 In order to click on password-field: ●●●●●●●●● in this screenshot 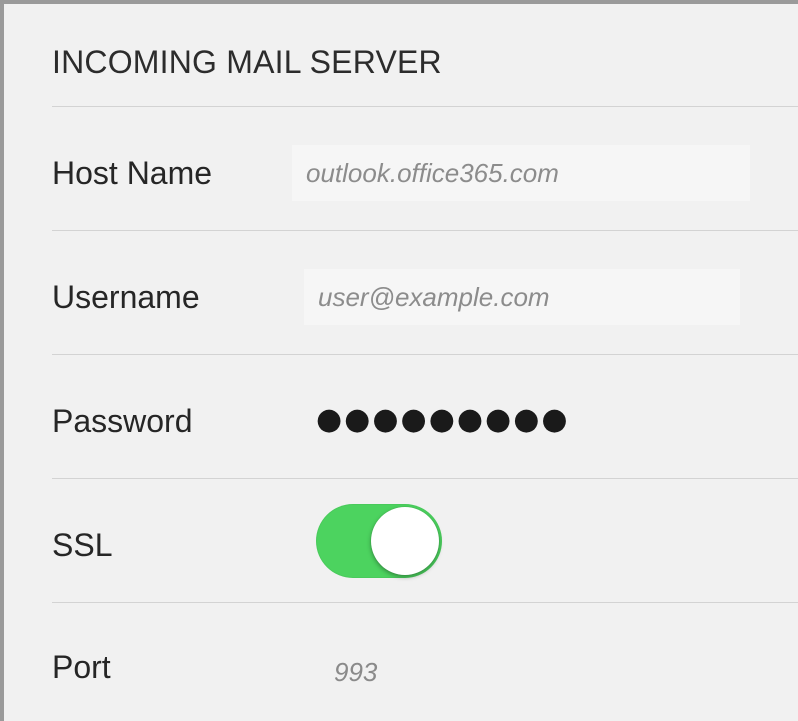, I will do `click(443, 419)`.